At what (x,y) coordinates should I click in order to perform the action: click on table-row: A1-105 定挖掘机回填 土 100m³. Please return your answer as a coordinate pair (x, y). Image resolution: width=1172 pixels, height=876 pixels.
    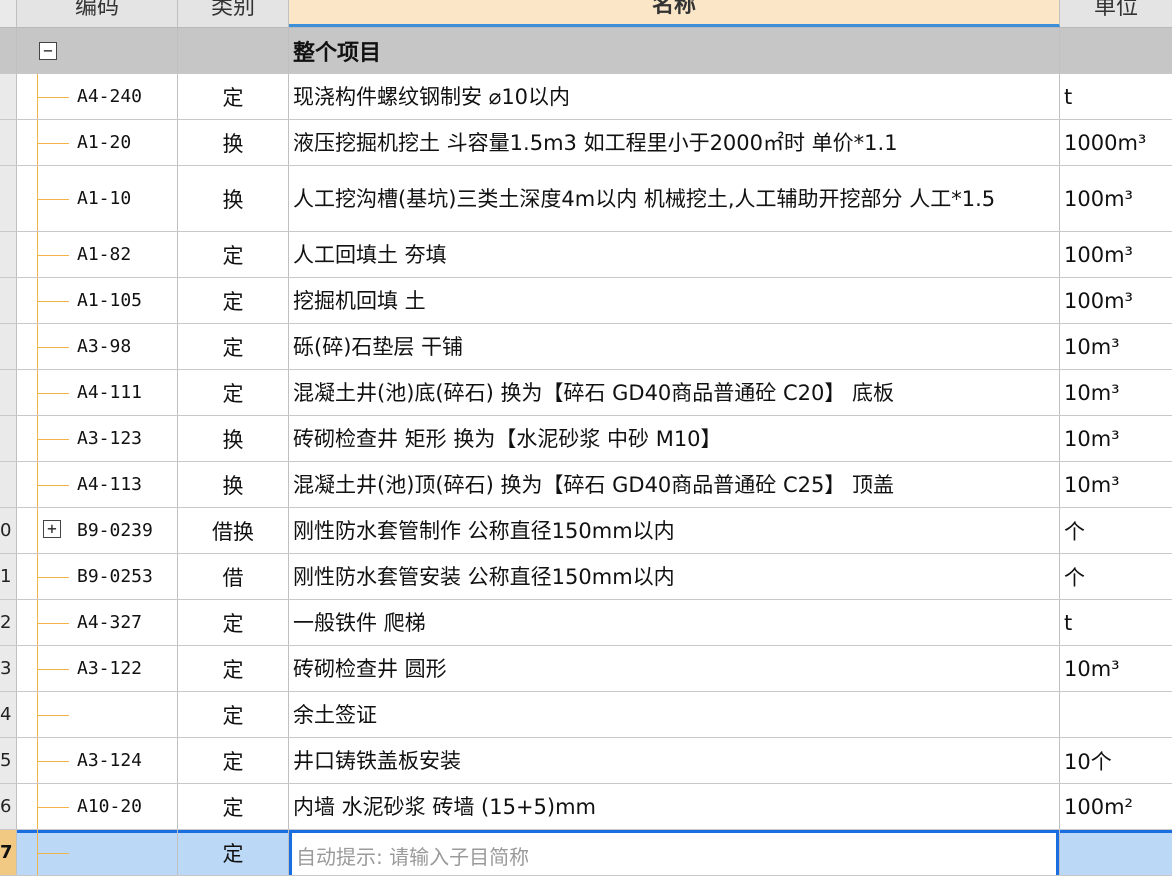
    Looking at the image, I should click on (586, 301).